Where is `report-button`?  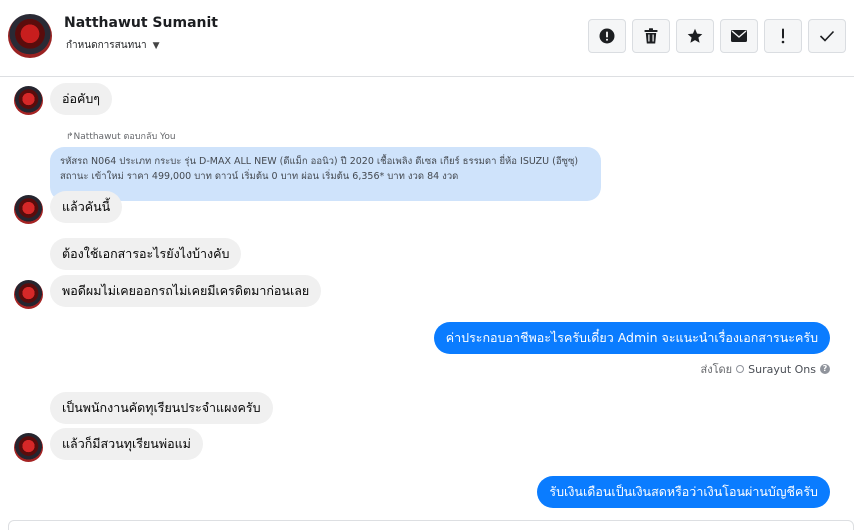
report-button is located at coordinates (607, 36).